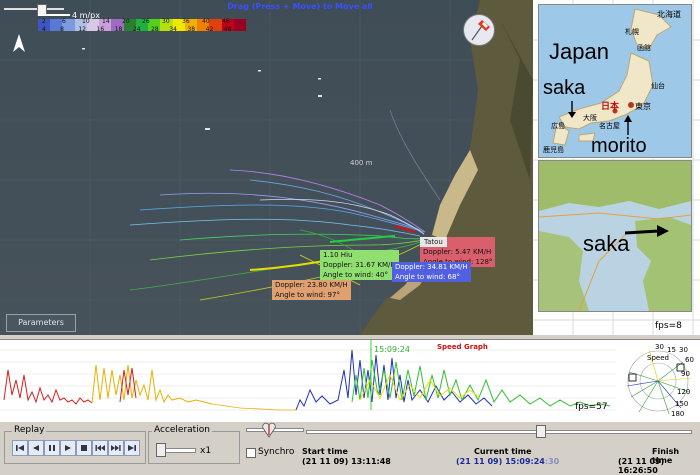 The width and height of the screenshot is (700, 475). Describe the element at coordinates (671, 350) in the screenshot. I see `polar-tick-2: 15` at that location.